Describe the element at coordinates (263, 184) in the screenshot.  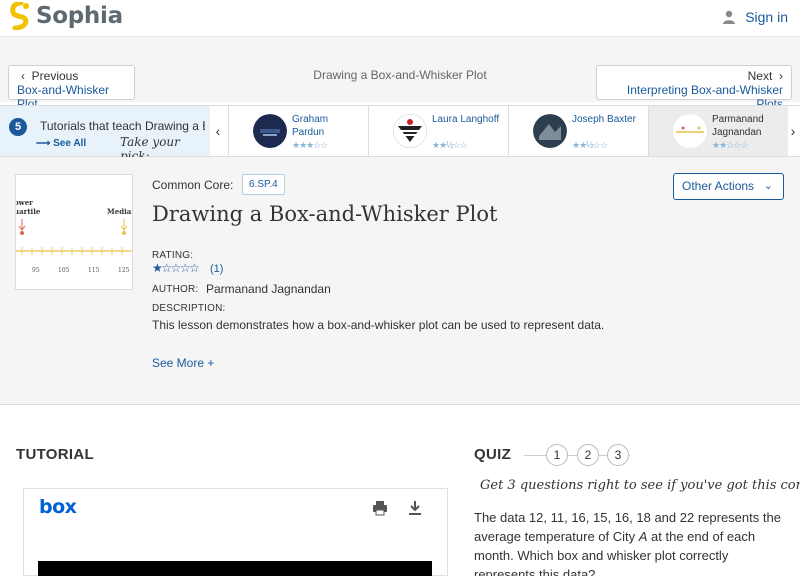
I see `common-core-badge: 6.SP.4` at that location.